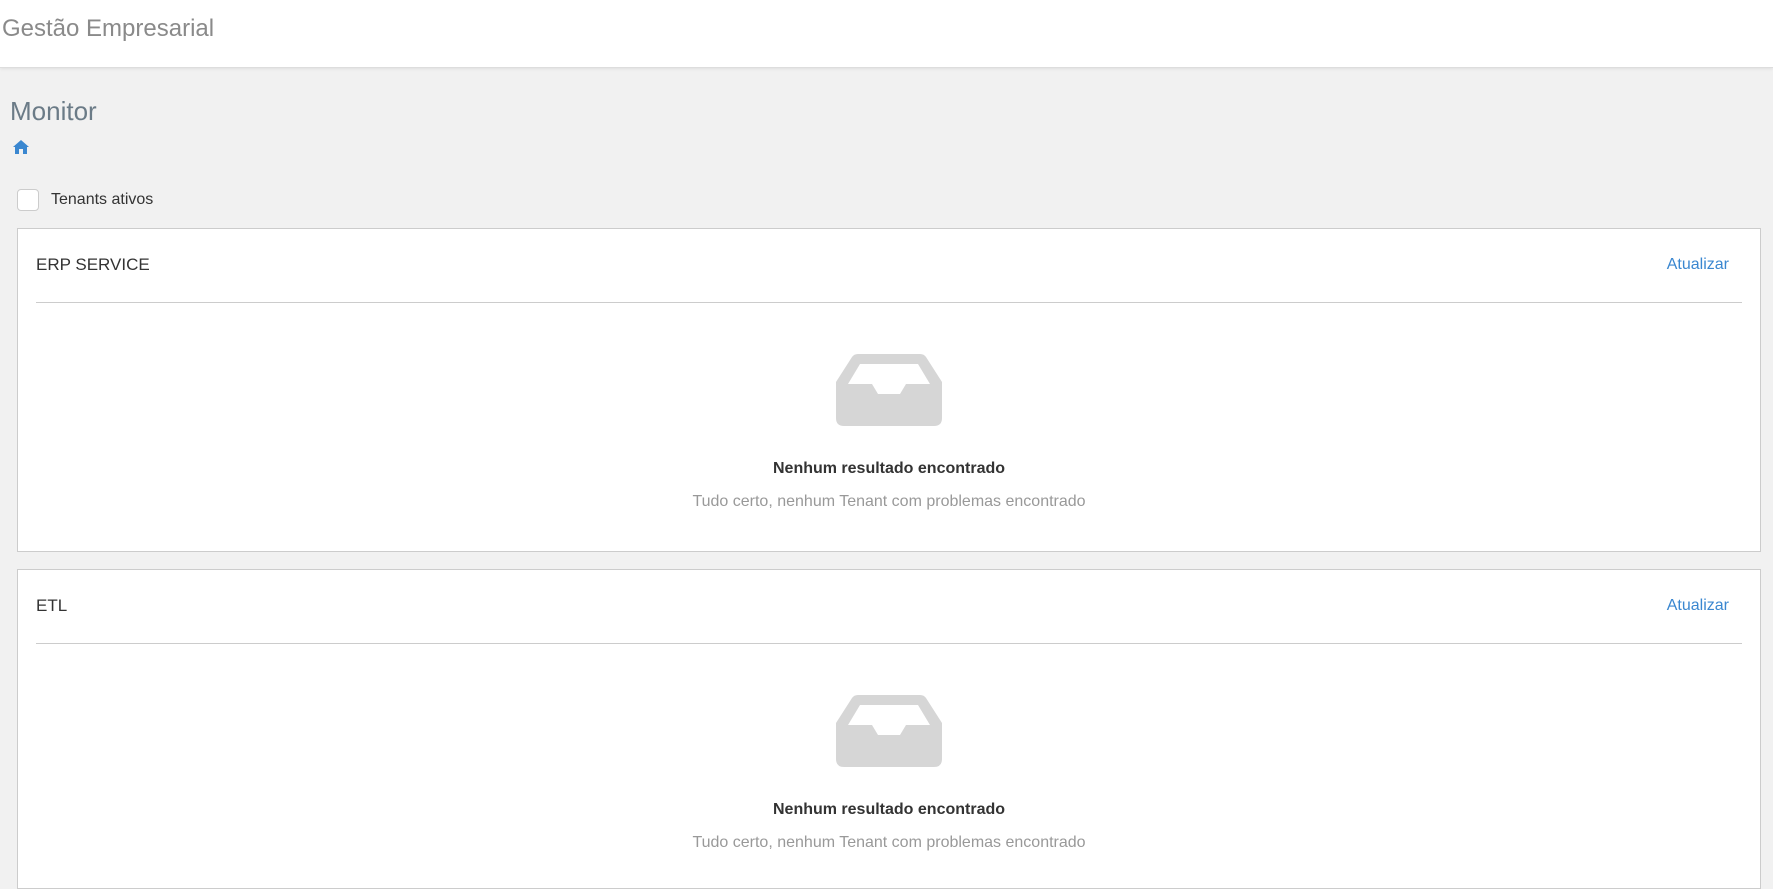  What do you see at coordinates (52, 605) in the screenshot?
I see `panel-title: ETL` at bounding box center [52, 605].